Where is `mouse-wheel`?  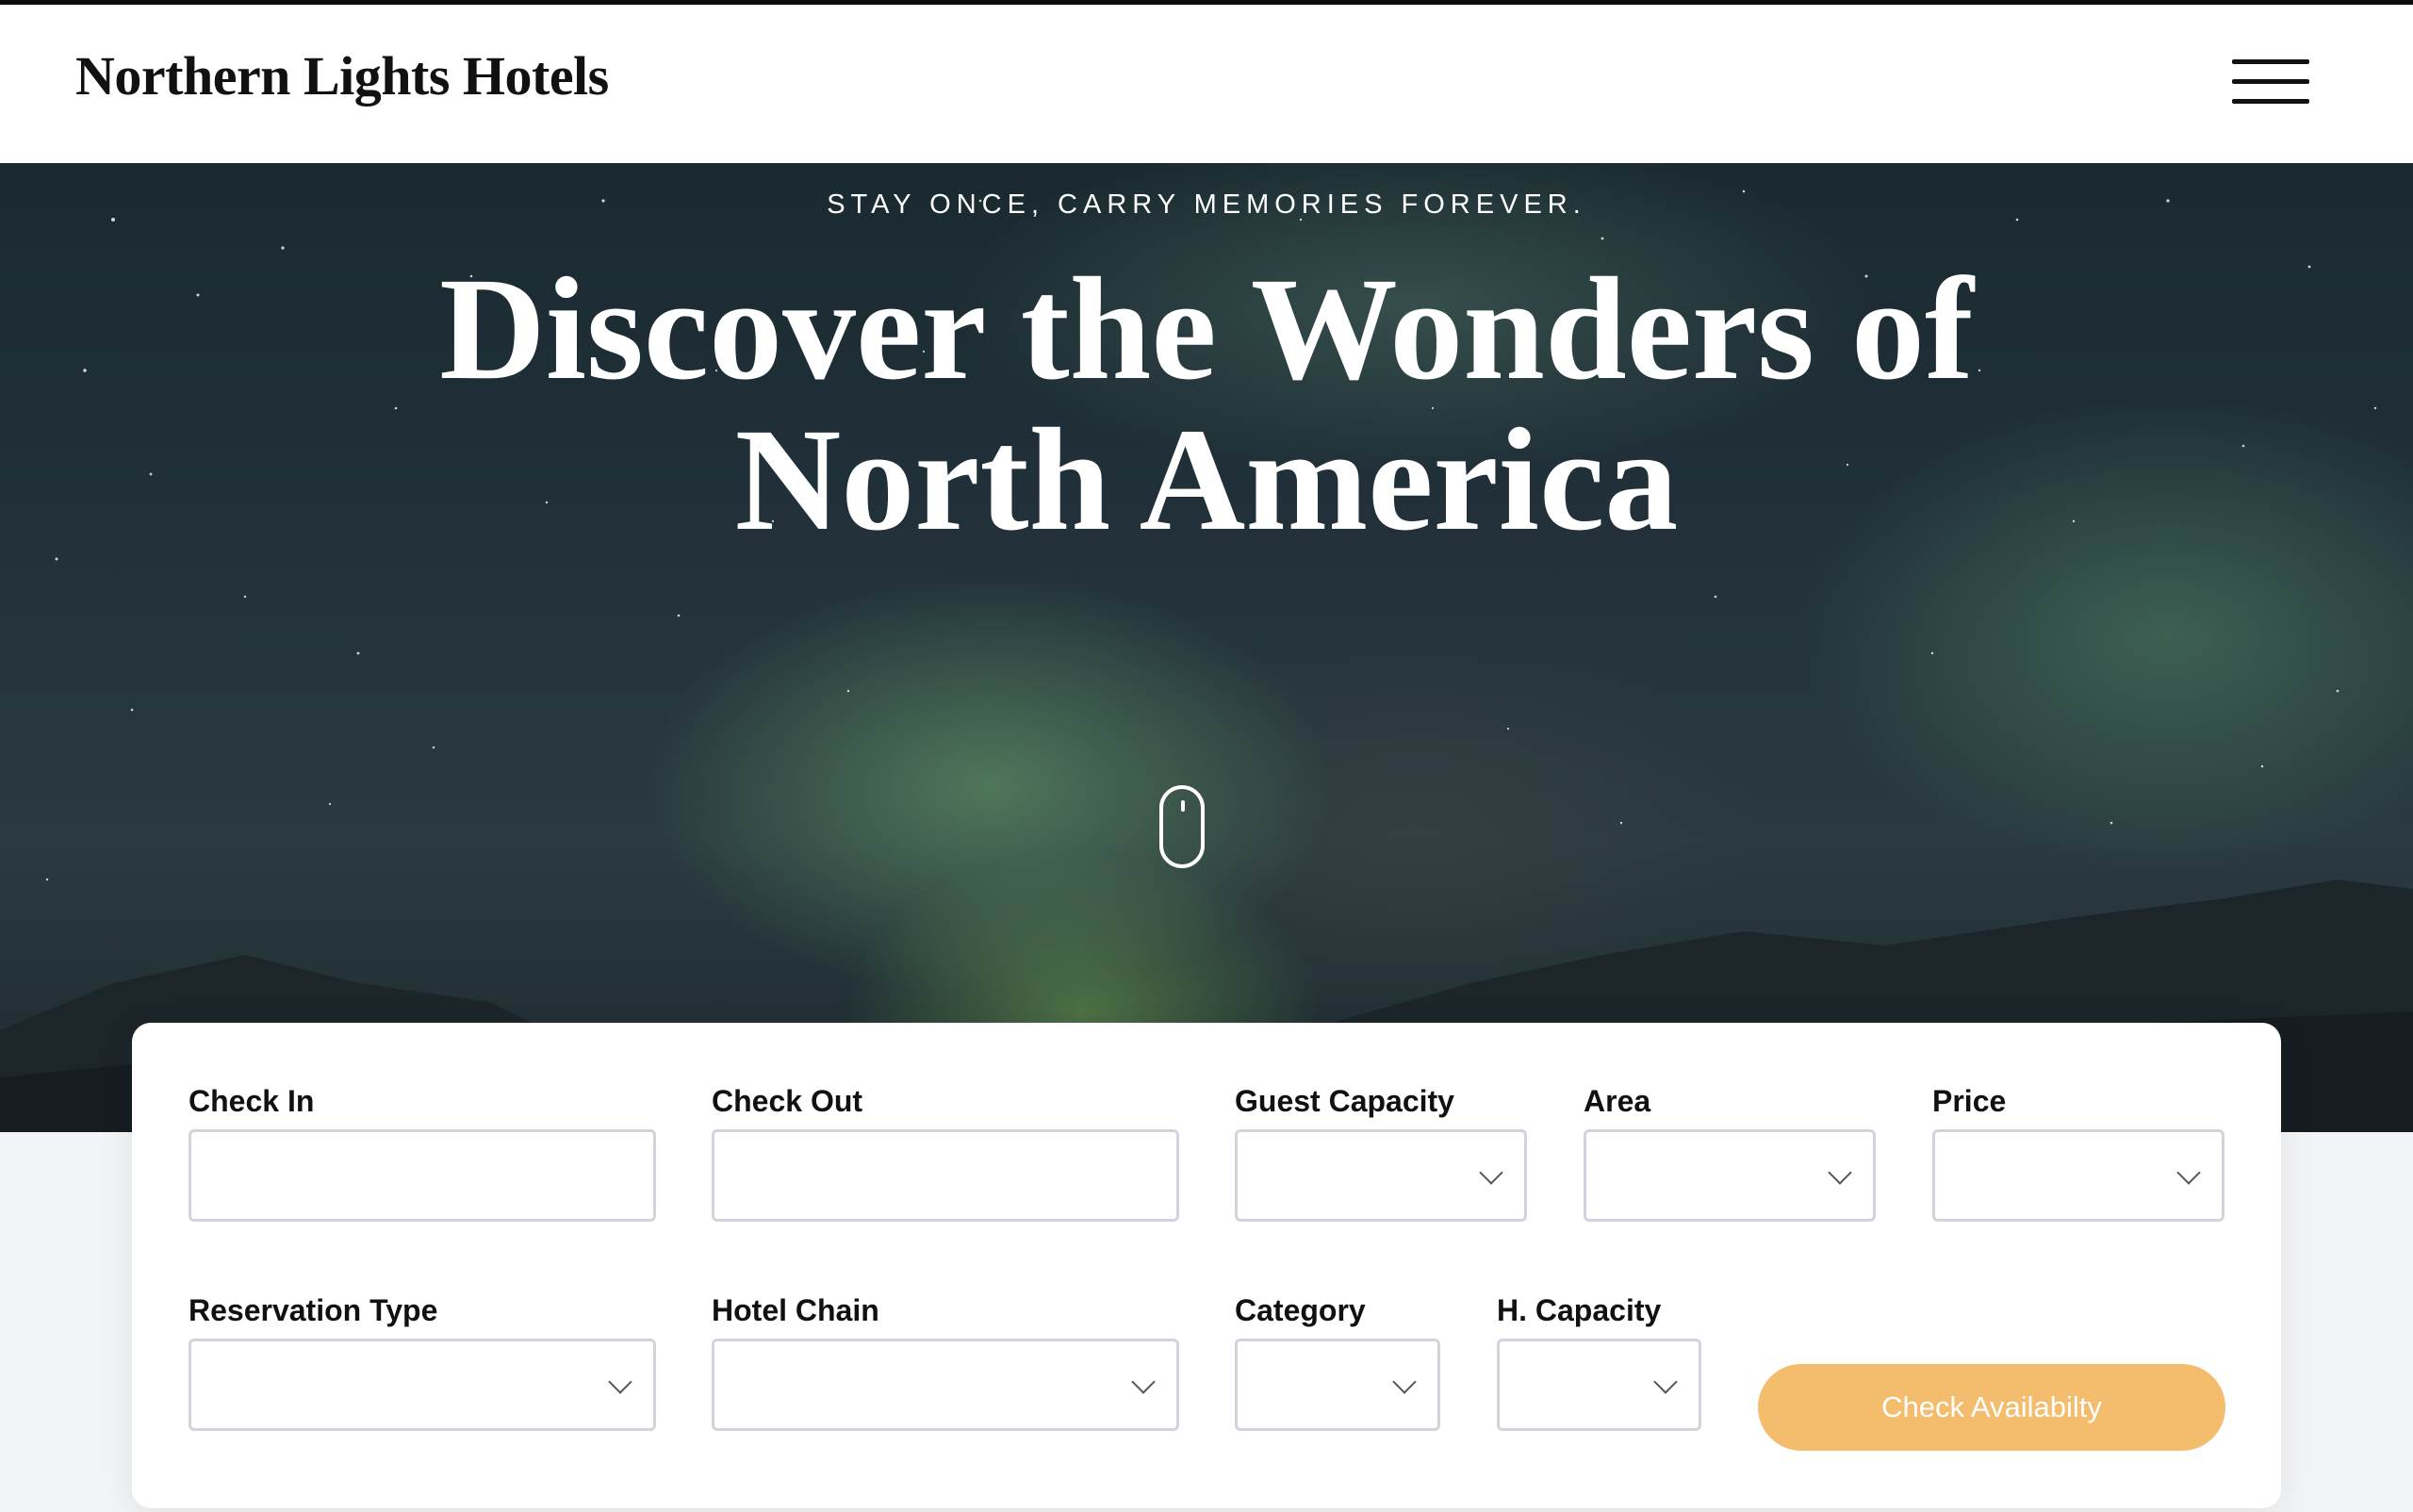
mouse-wheel is located at coordinates (1183, 806).